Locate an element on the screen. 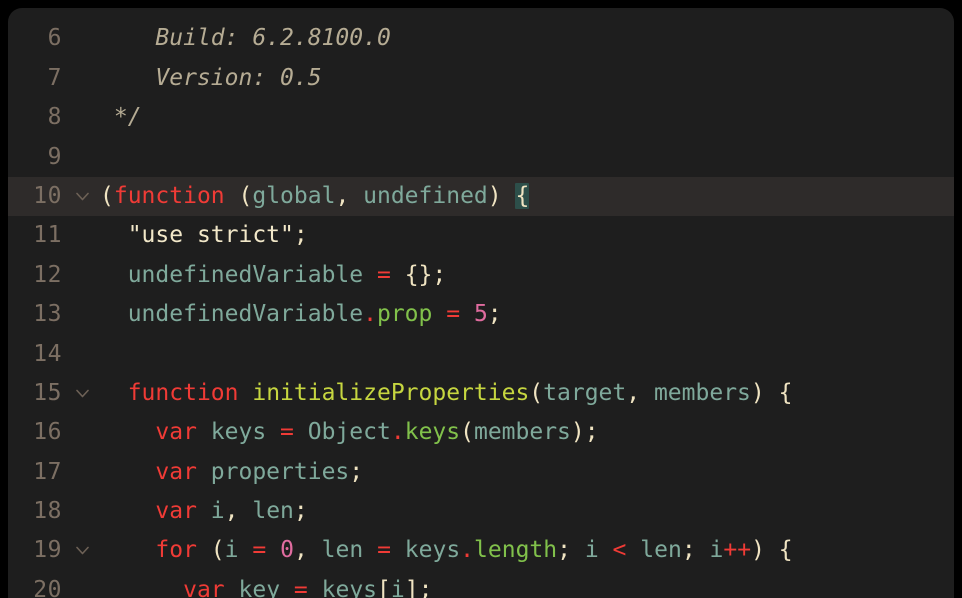  line-number: 20 is located at coordinates (47, 587).